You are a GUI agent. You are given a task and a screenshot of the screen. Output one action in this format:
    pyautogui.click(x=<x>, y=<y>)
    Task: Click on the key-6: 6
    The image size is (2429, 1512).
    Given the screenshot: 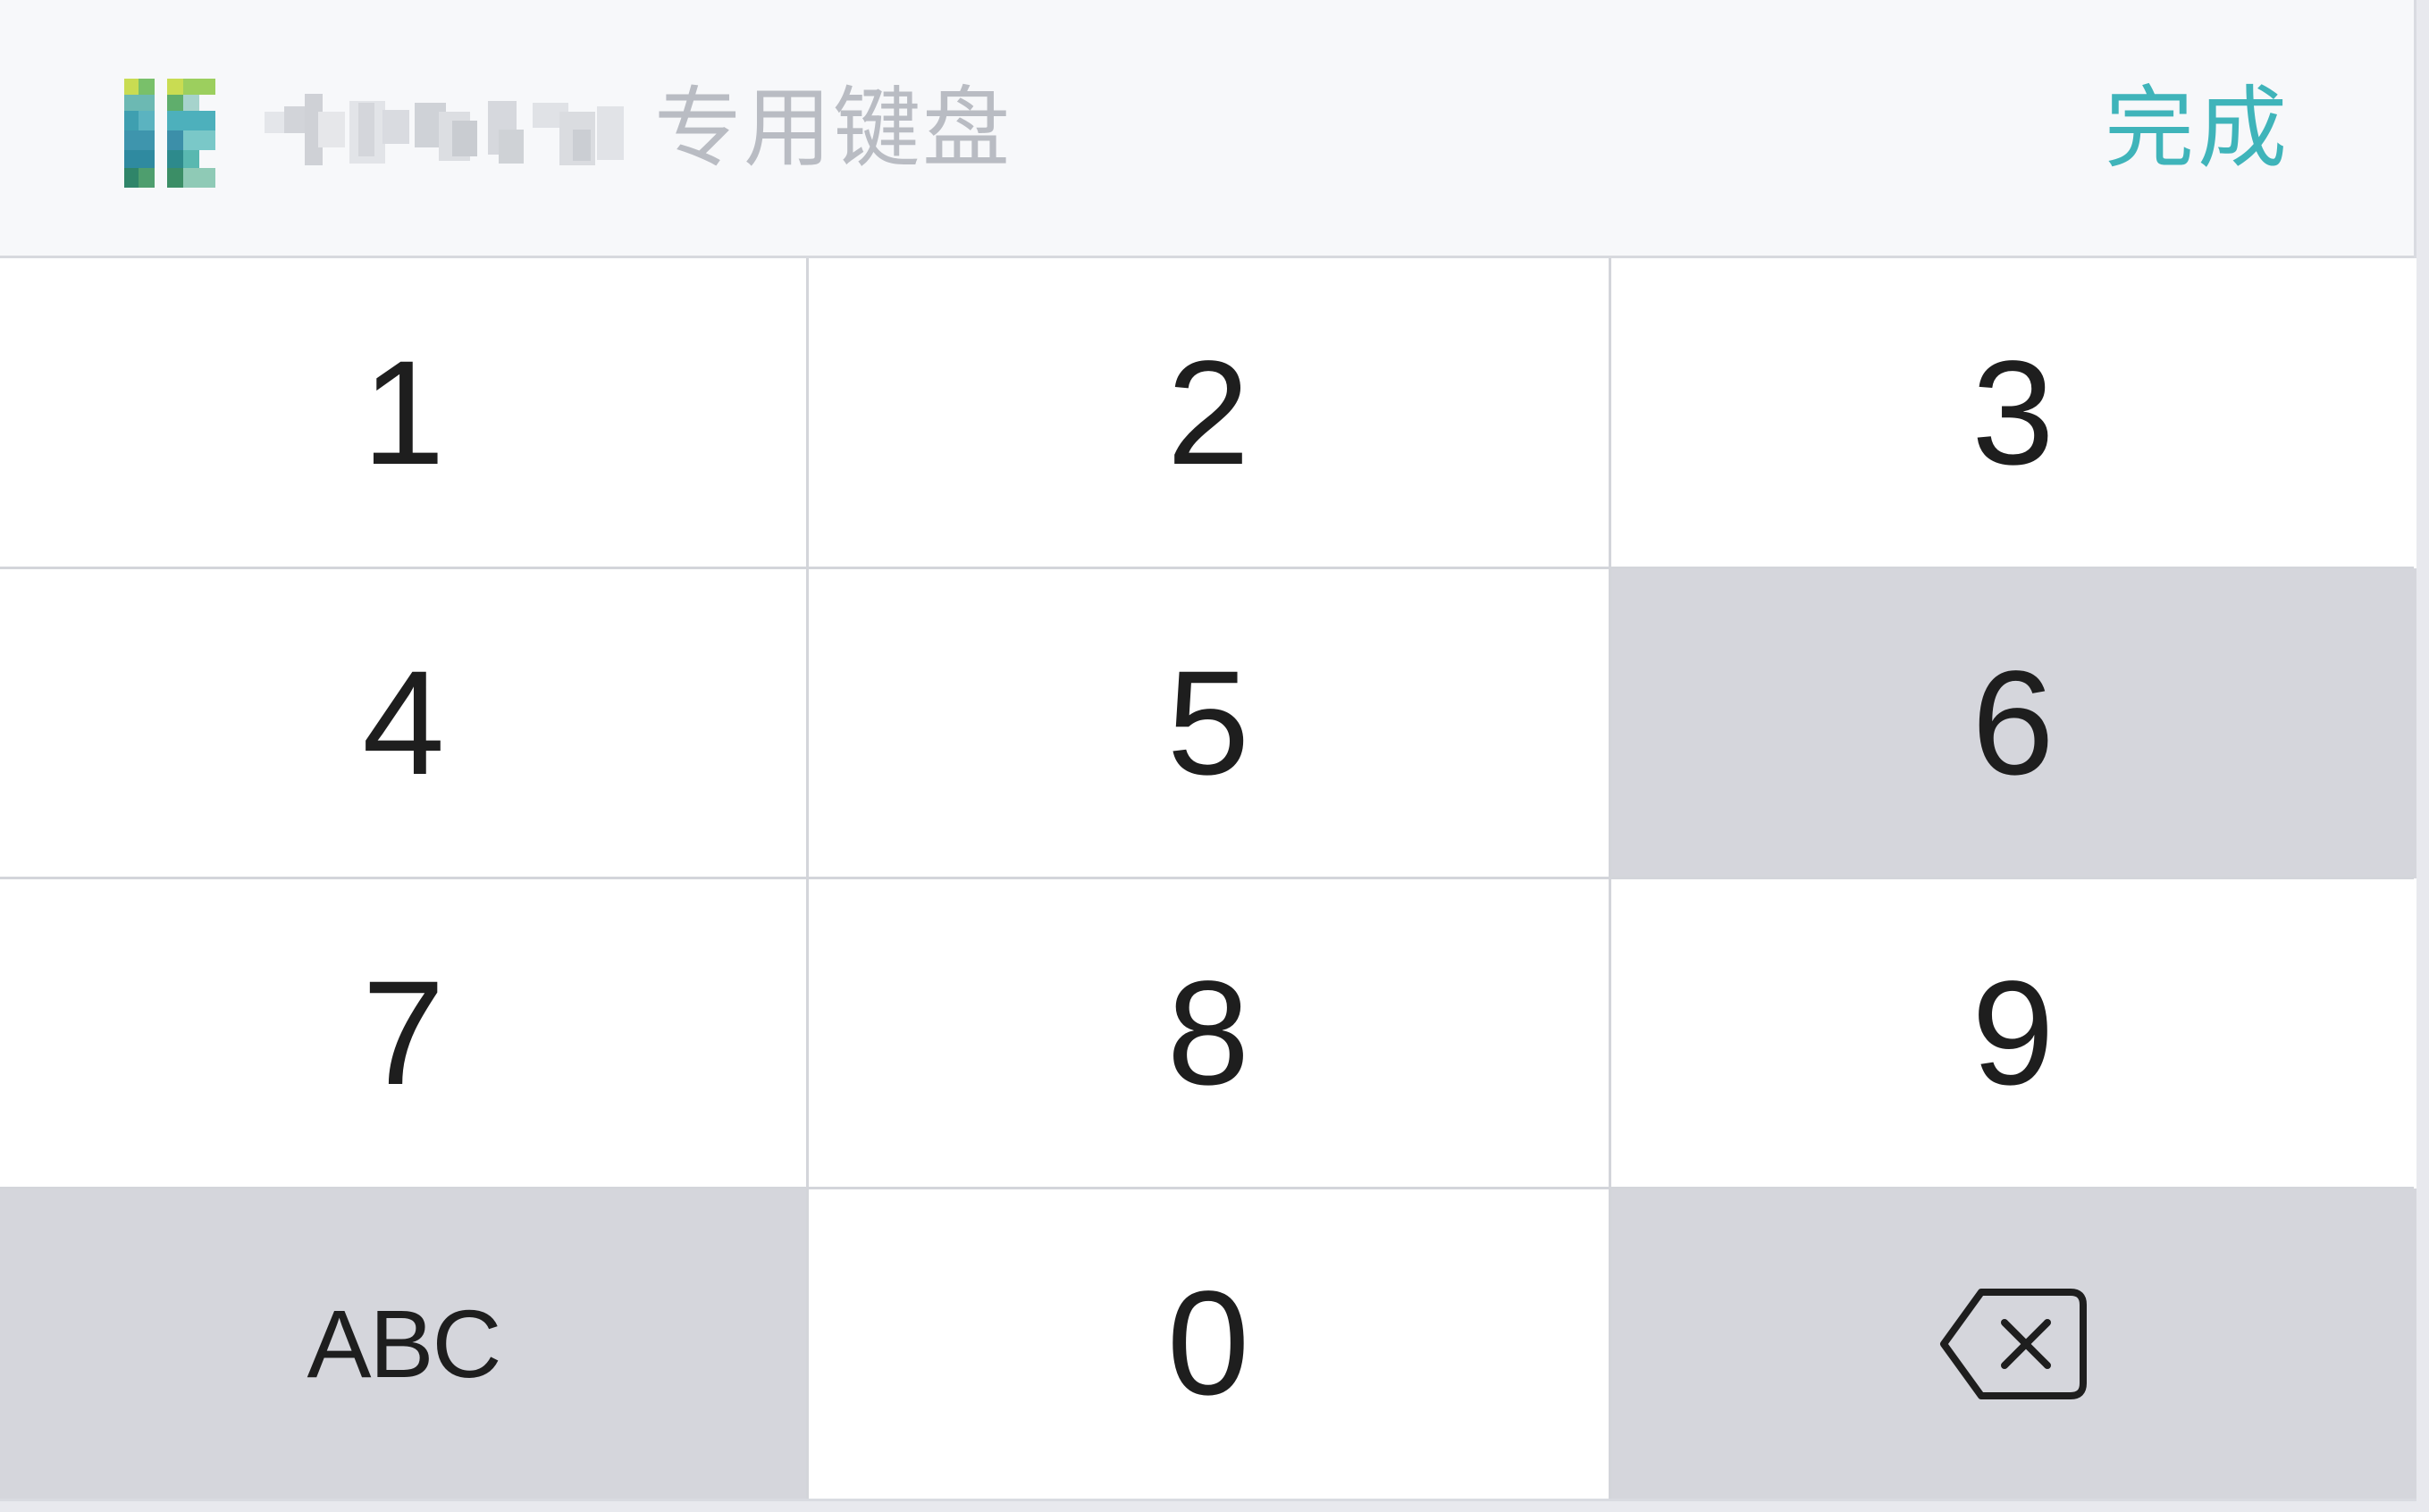 What is the action you would take?
    pyautogui.click(x=2013, y=723)
    